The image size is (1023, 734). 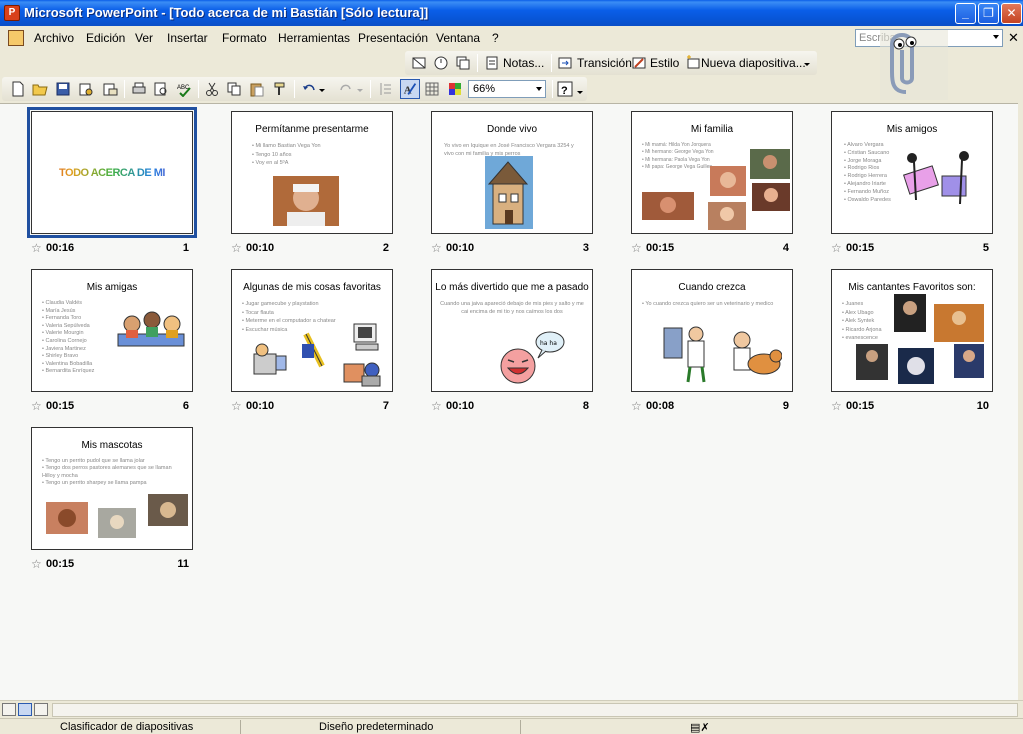 What do you see at coordinates (965, 13) in the screenshot?
I see `minimize-button: _` at bounding box center [965, 13].